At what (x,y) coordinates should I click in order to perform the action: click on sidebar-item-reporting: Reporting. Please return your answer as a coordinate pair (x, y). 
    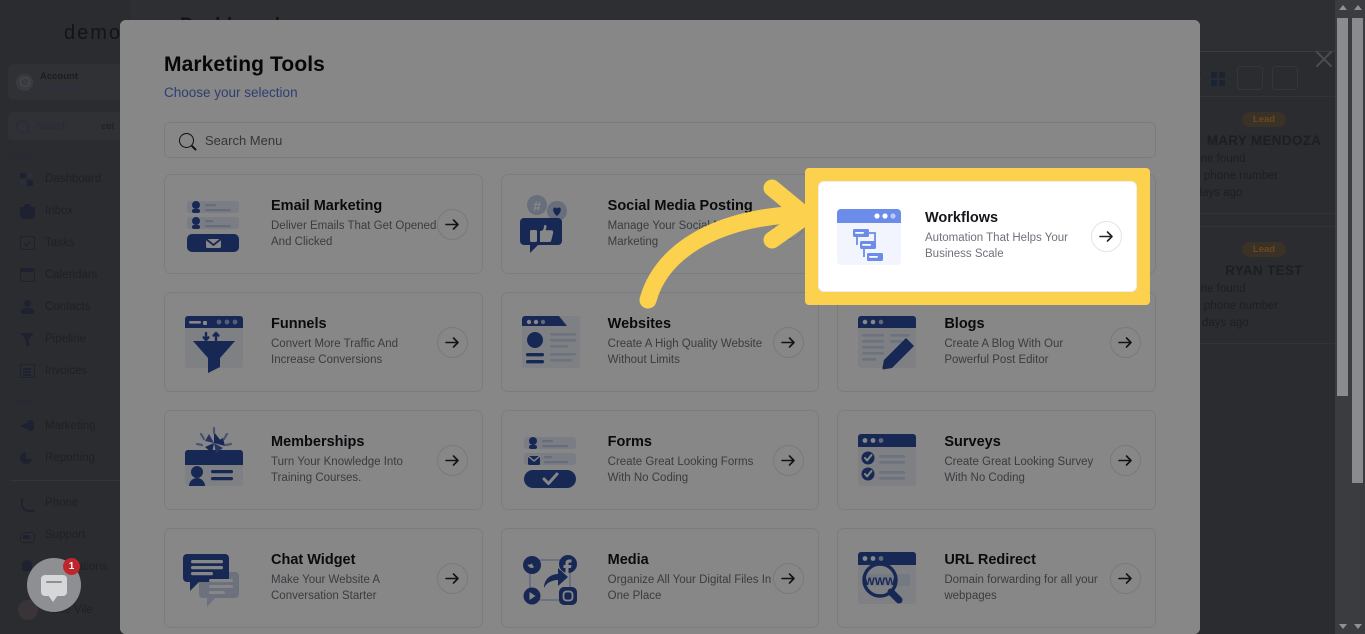
    Looking at the image, I should click on (65, 458).